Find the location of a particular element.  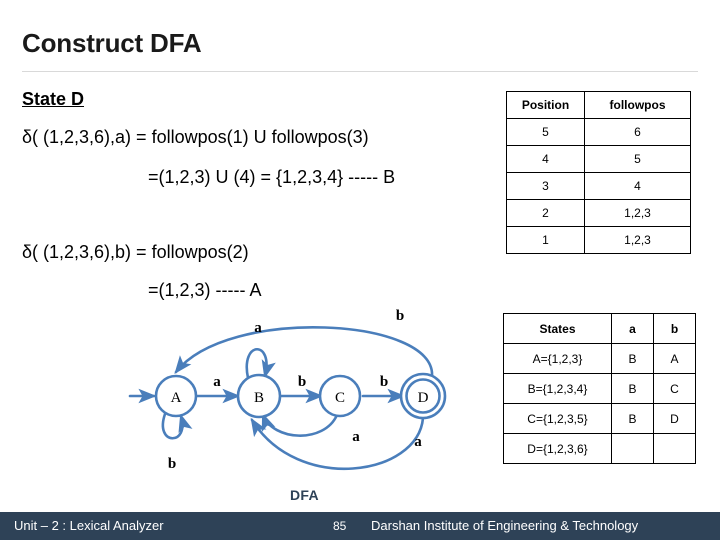

table-row: 4 5 is located at coordinates (598, 159).